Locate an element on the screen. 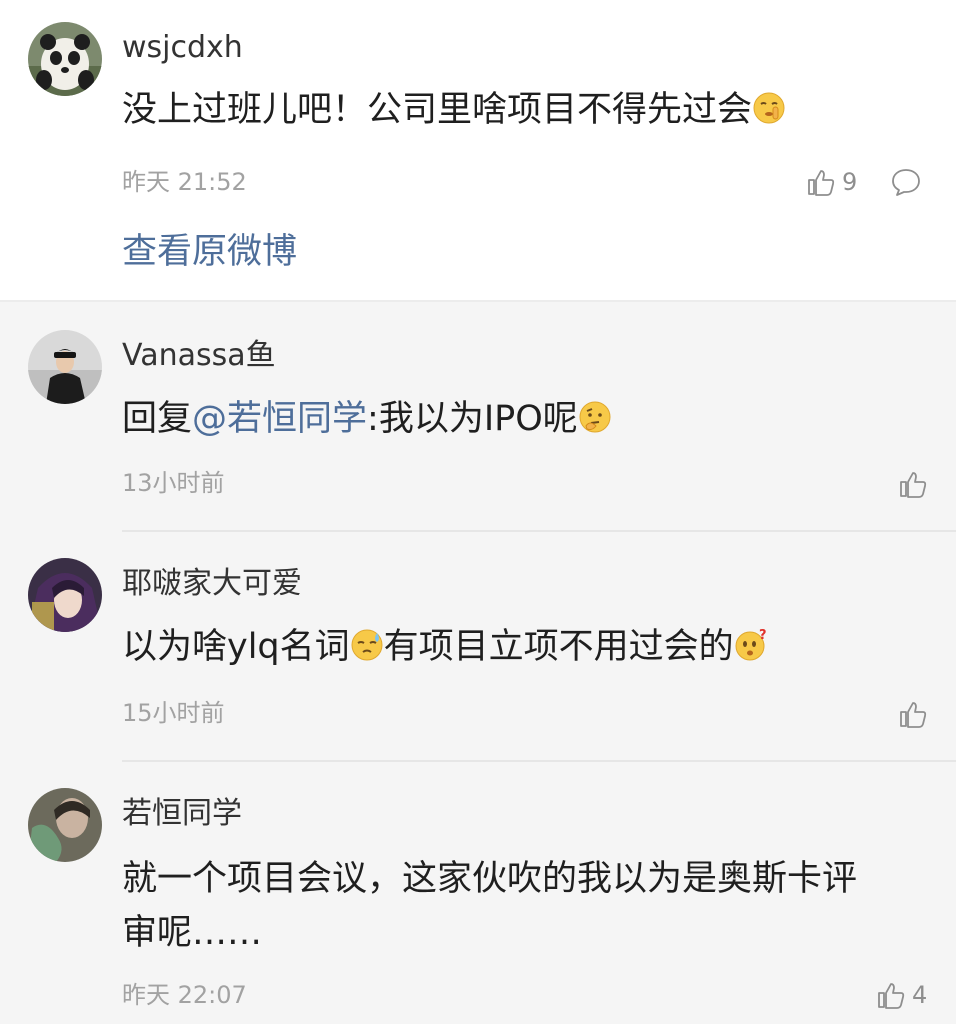 This screenshot has height=1024, width=956. reply-content: 回复@若恒同学:我以为IPO呢 is located at coordinates (367, 419).